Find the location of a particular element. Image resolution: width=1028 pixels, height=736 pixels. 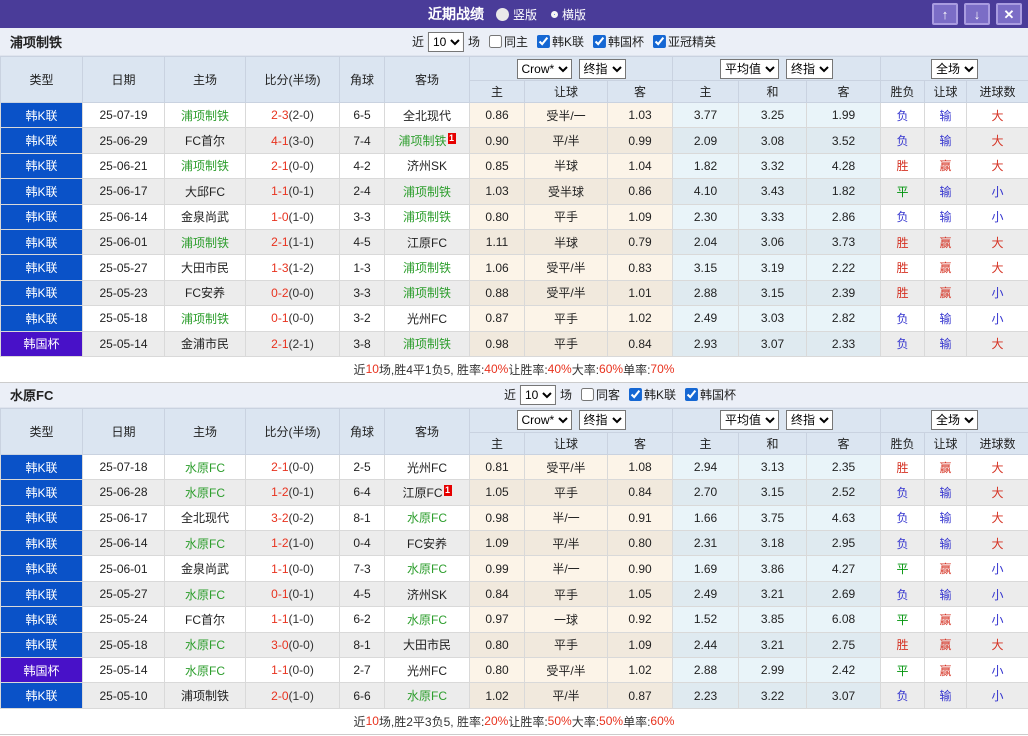

layout-radio-vertical: 竖版 is located at coordinates (516, 14).